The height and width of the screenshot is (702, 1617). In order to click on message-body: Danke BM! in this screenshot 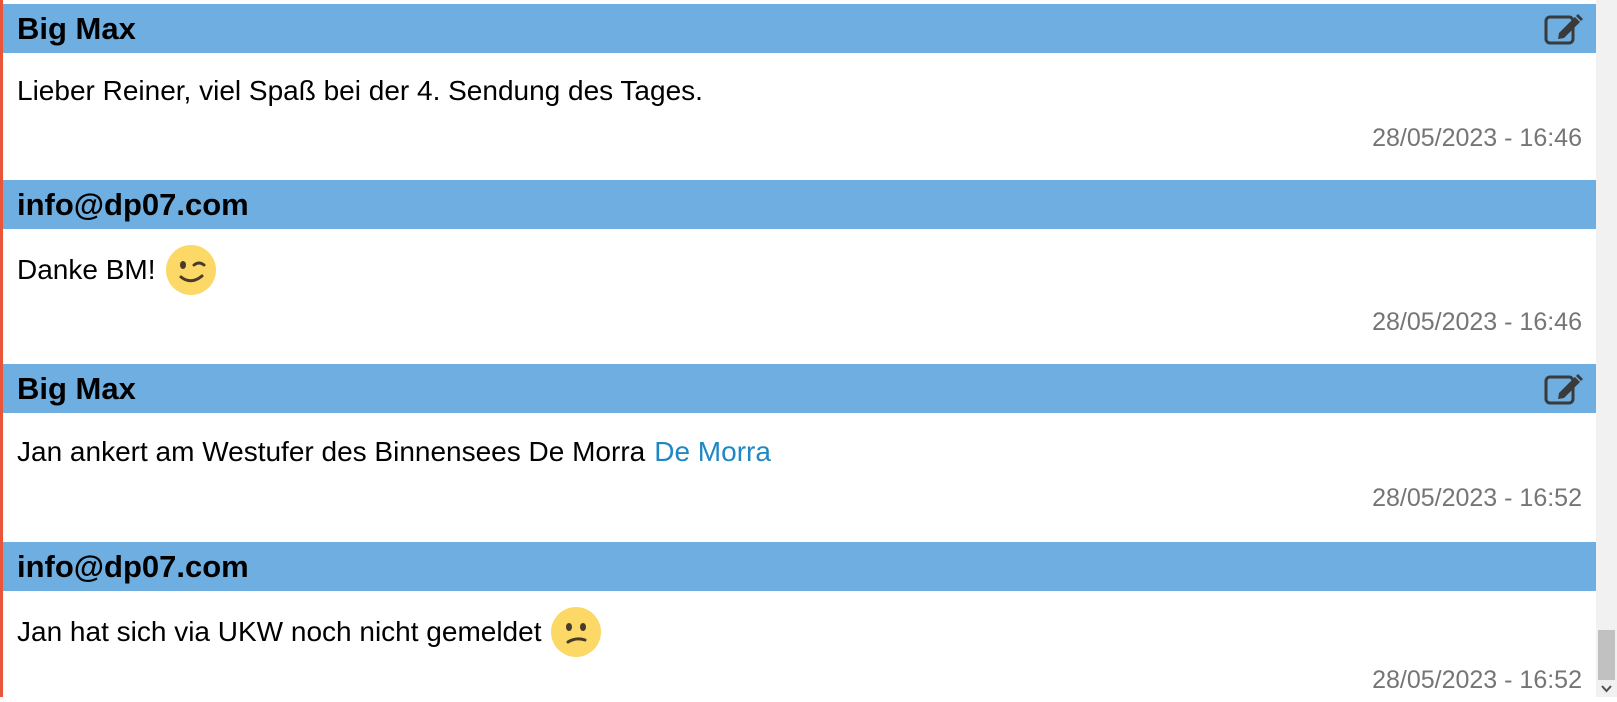, I will do `click(110, 270)`.